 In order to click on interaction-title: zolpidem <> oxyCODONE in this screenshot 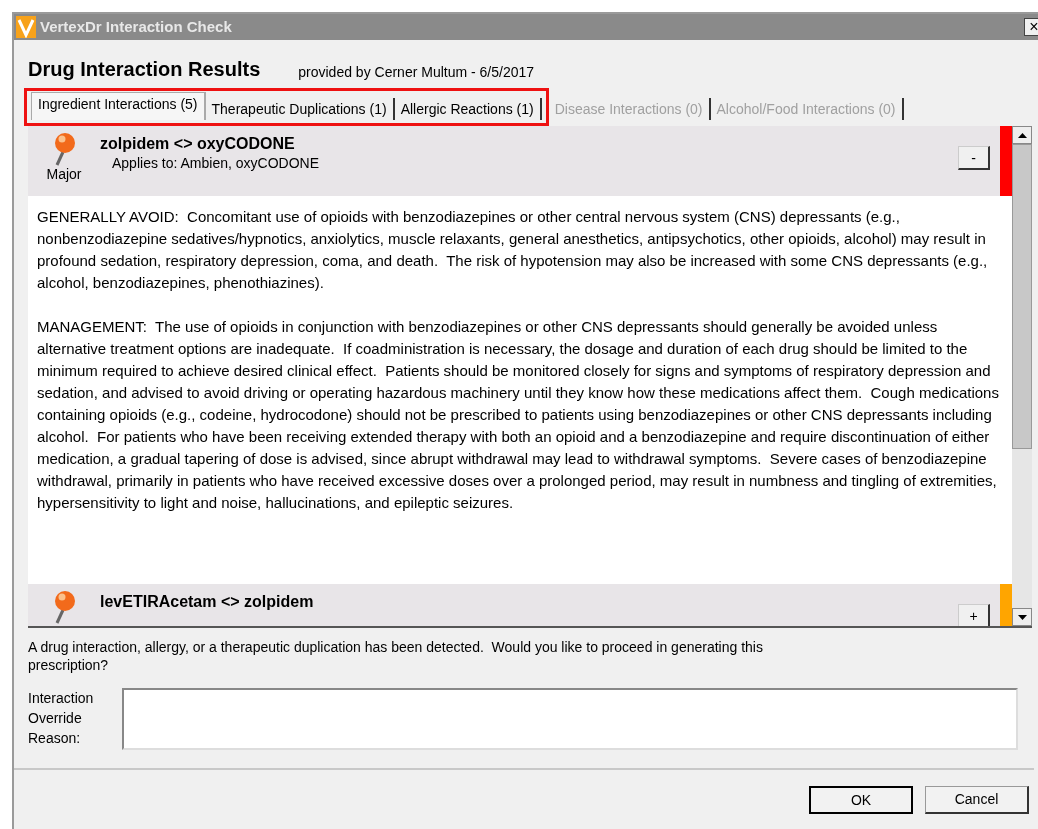, I will do `click(198, 144)`.